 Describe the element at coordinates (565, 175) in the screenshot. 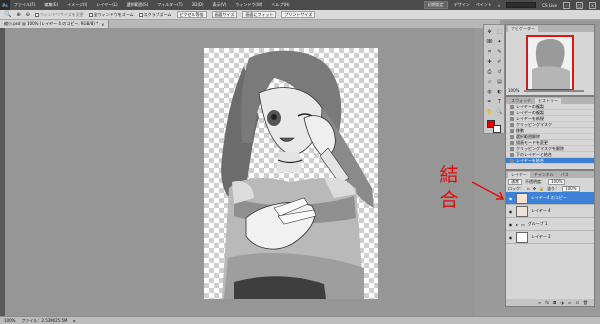

I see `tab-paths: パス` at that location.